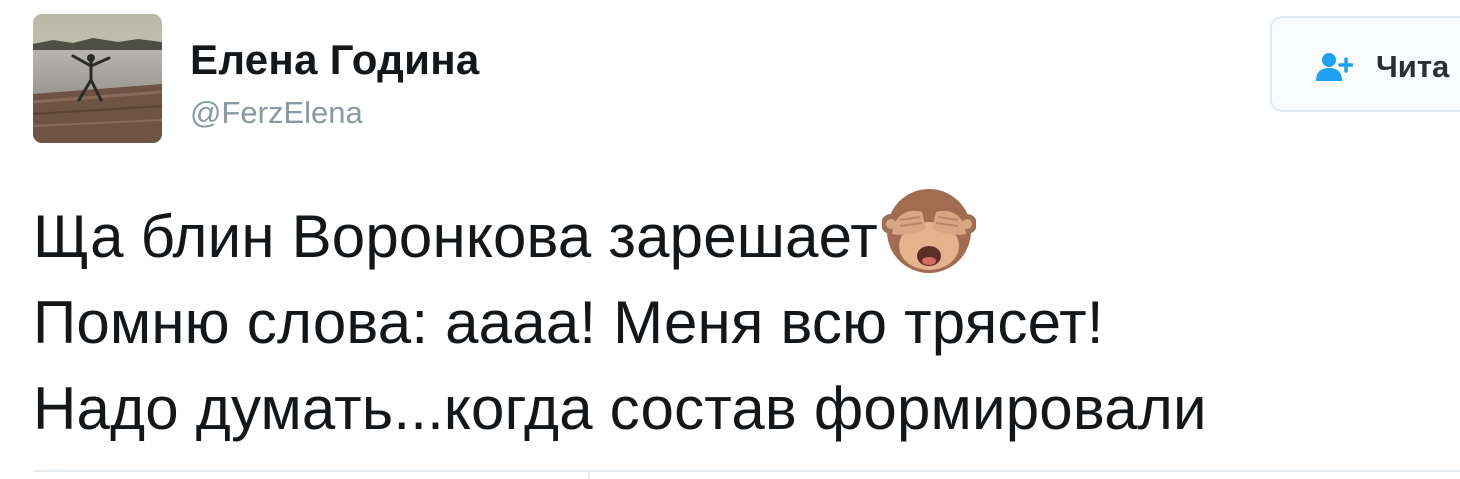 The height and width of the screenshot is (479, 1460). I want to click on tweet-line: Надо думать...когда состав формировали, so click(620, 408).